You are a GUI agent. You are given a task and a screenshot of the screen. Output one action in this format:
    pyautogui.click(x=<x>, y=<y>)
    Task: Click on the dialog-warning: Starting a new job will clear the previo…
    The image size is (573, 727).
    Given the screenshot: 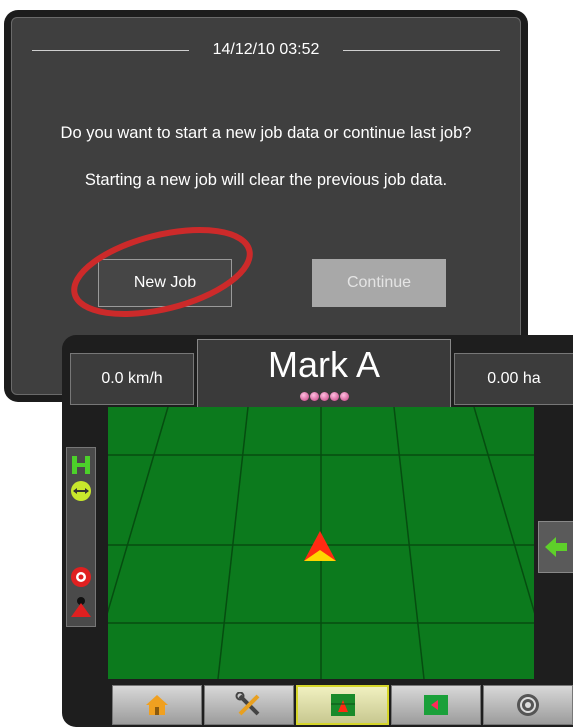 What is the action you would take?
    pyautogui.click(x=266, y=180)
    